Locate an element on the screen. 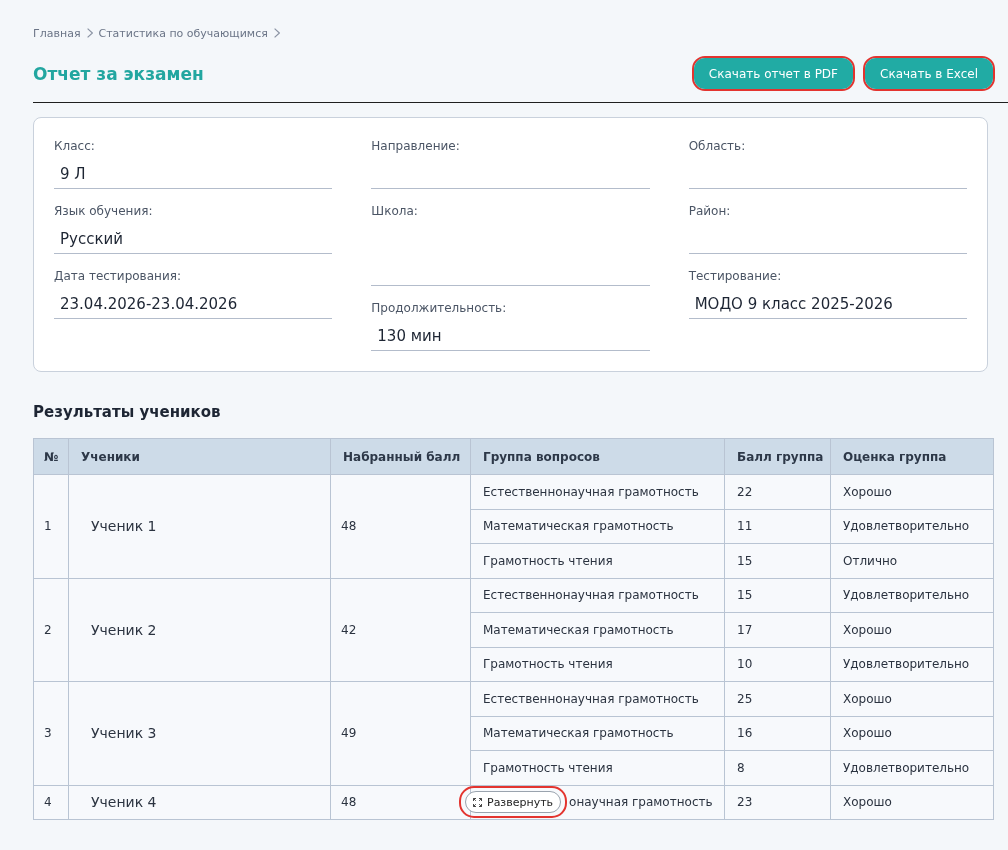 The height and width of the screenshot is (850, 1008). column-header: № is located at coordinates (51, 456).